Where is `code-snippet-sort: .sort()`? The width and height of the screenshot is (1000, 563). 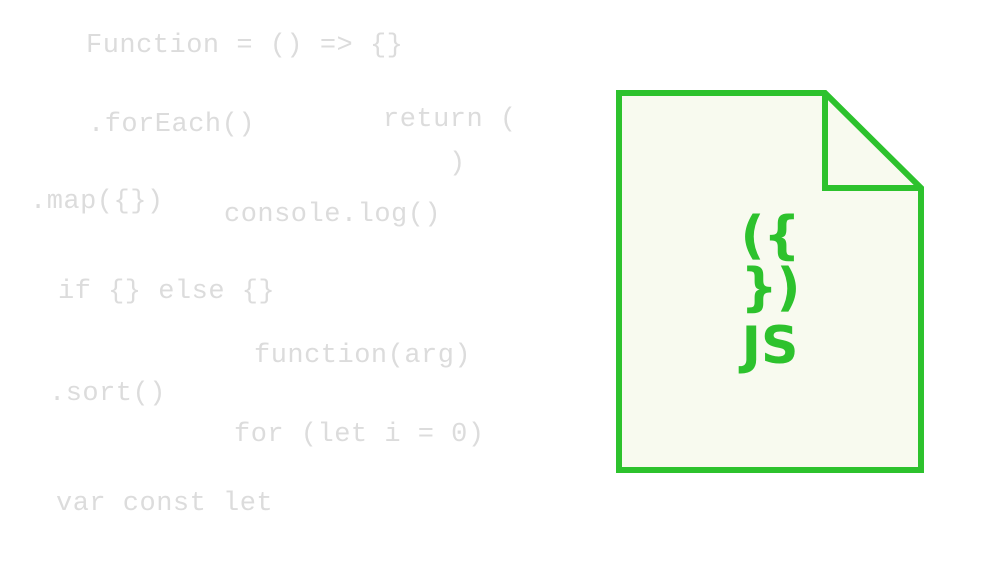
code-snippet-sort: .sort() is located at coordinates (107, 394).